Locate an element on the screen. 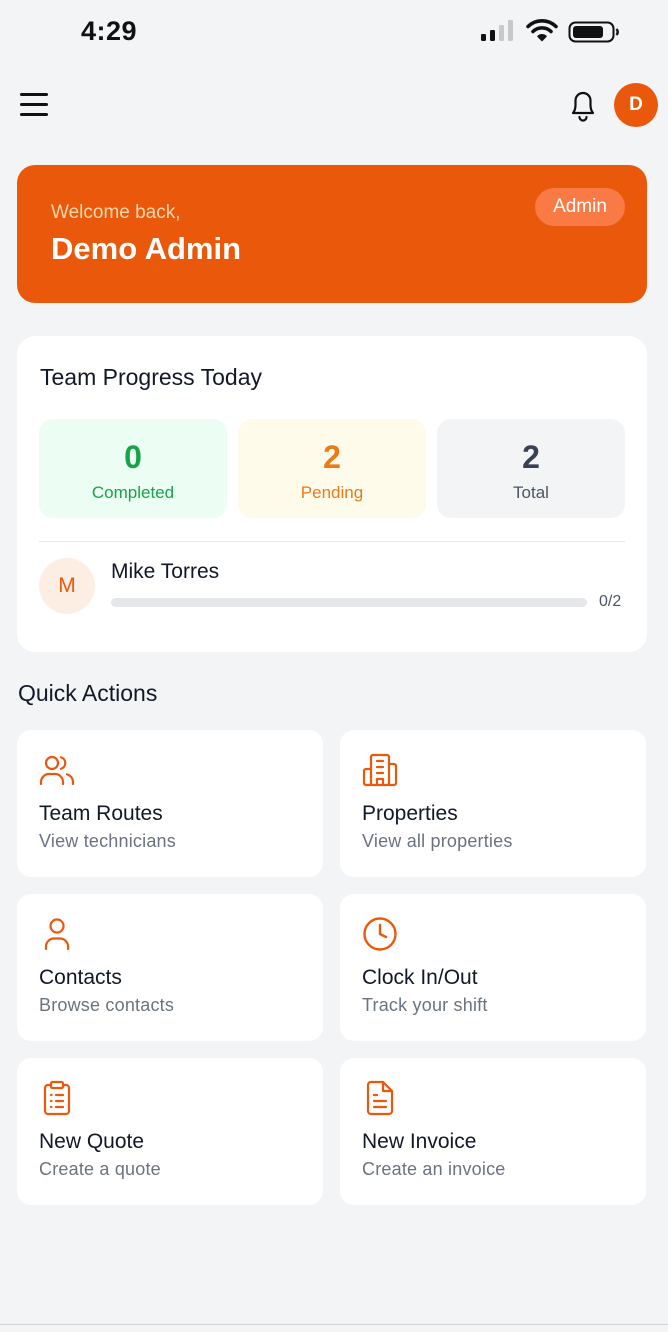 This screenshot has width=668, height=1332. notification-bell-icon is located at coordinates (583, 105).